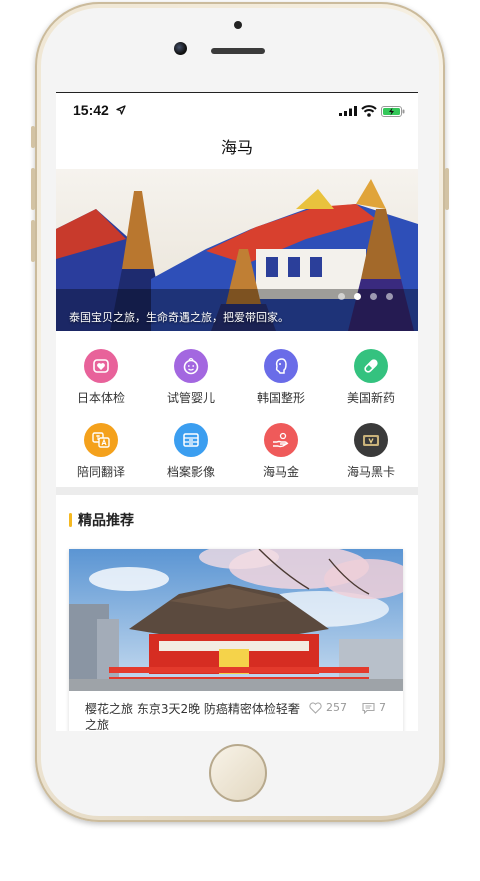 The image size is (480, 881). I want to click on earpiece-speaker, so click(238, 51).